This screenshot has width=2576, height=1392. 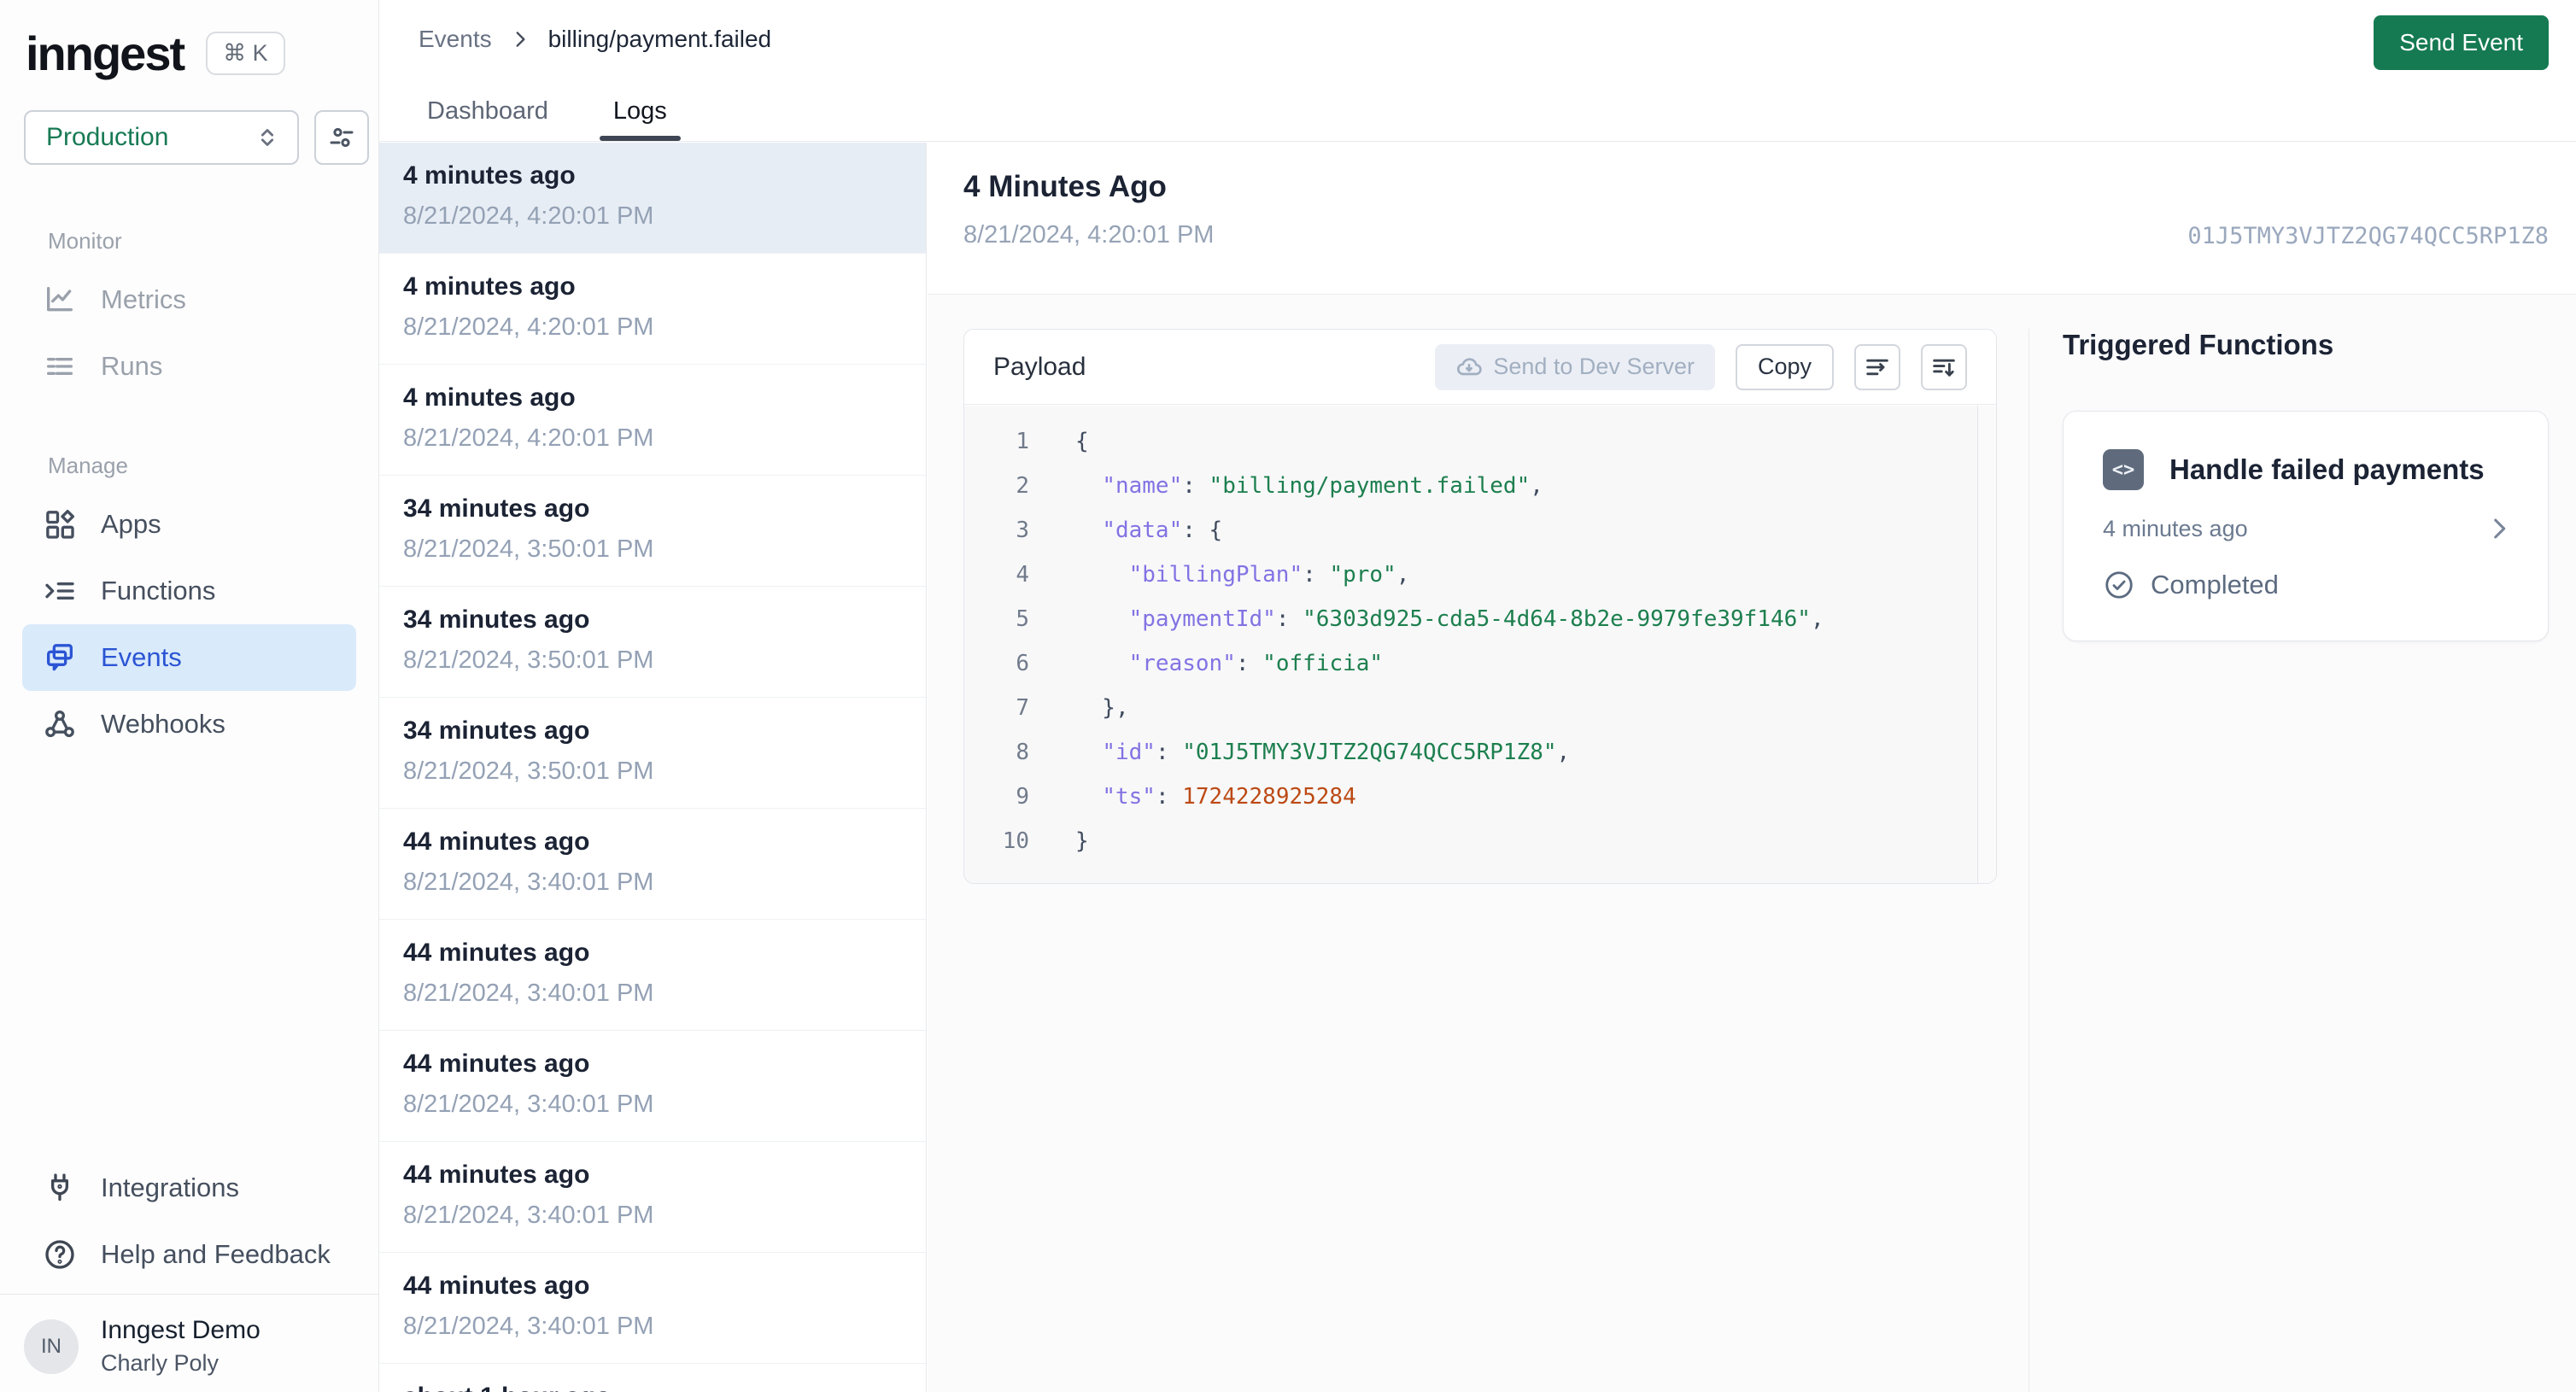 I want to click on sidebar-item-webhooks: Webhooks, so click(x=189, y=724).